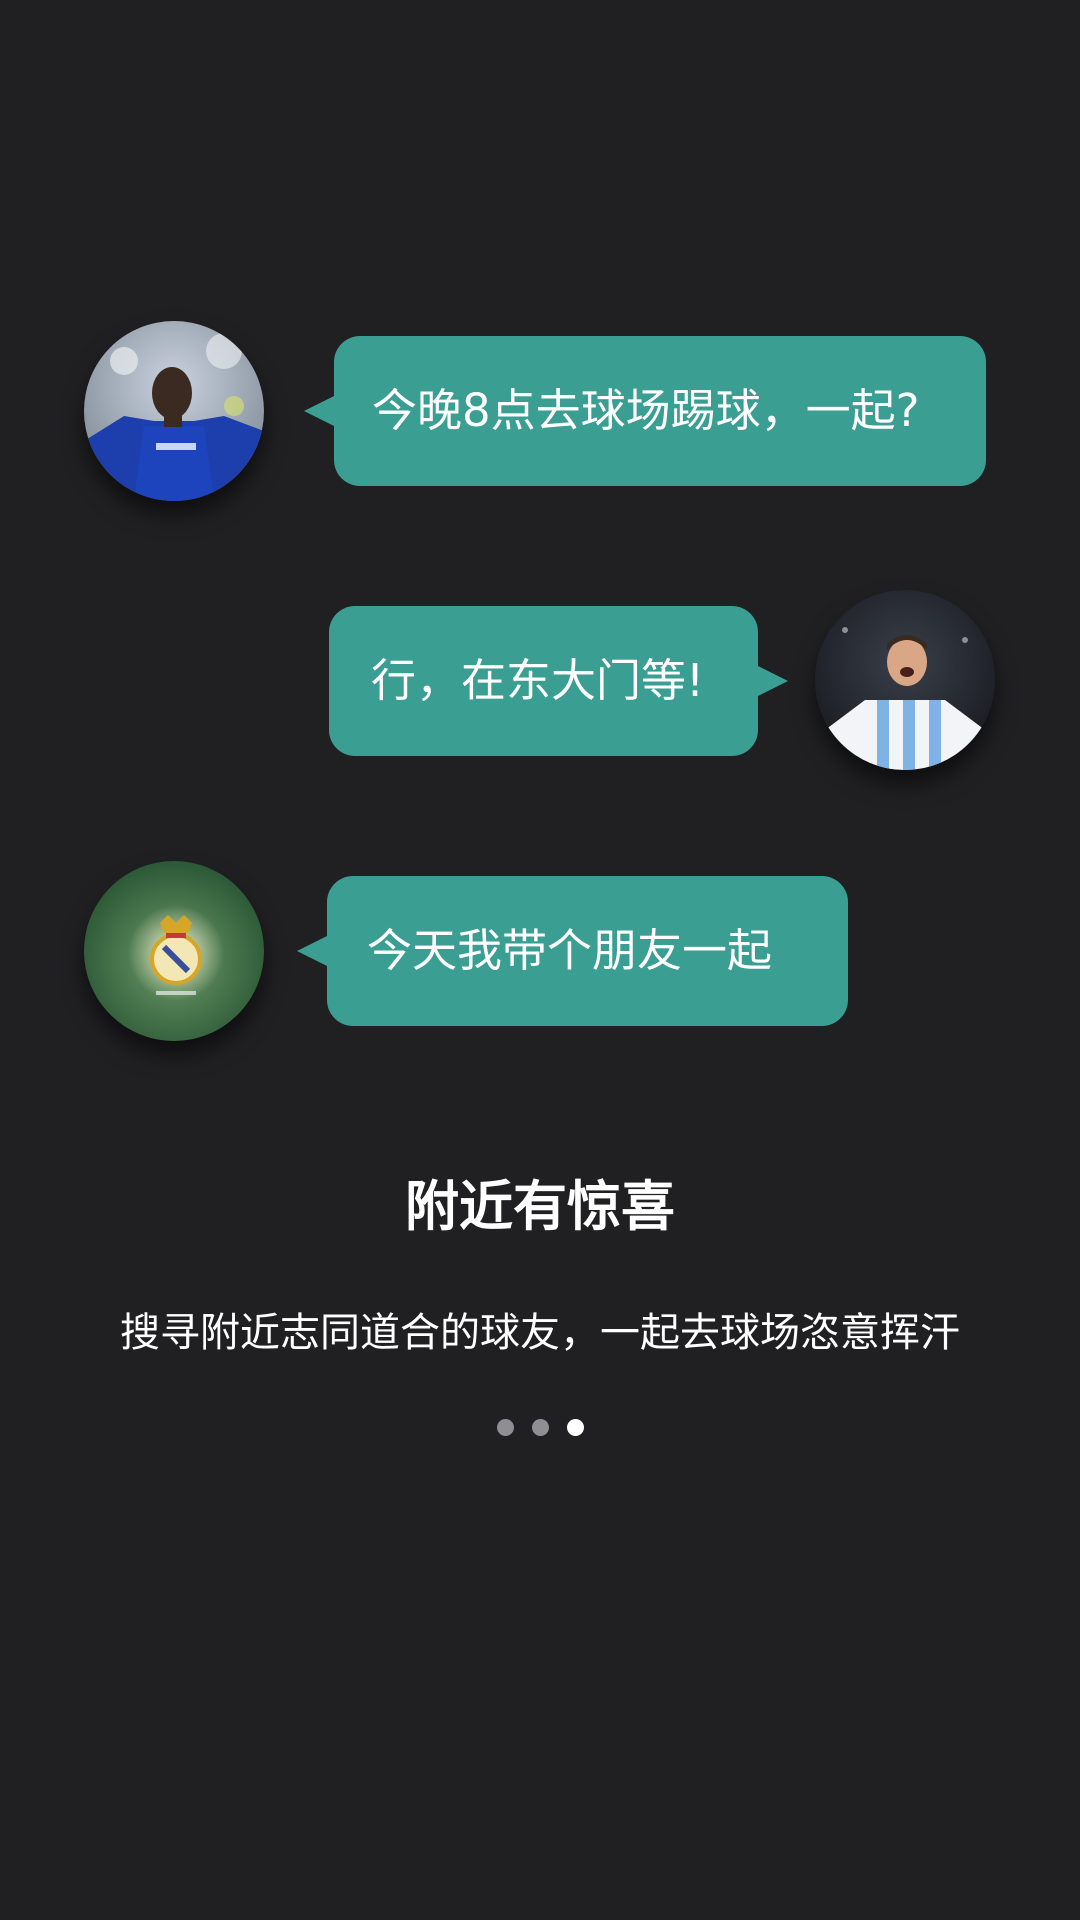  I want to click on player-striped-jersey-avatar, so click(905, 680).